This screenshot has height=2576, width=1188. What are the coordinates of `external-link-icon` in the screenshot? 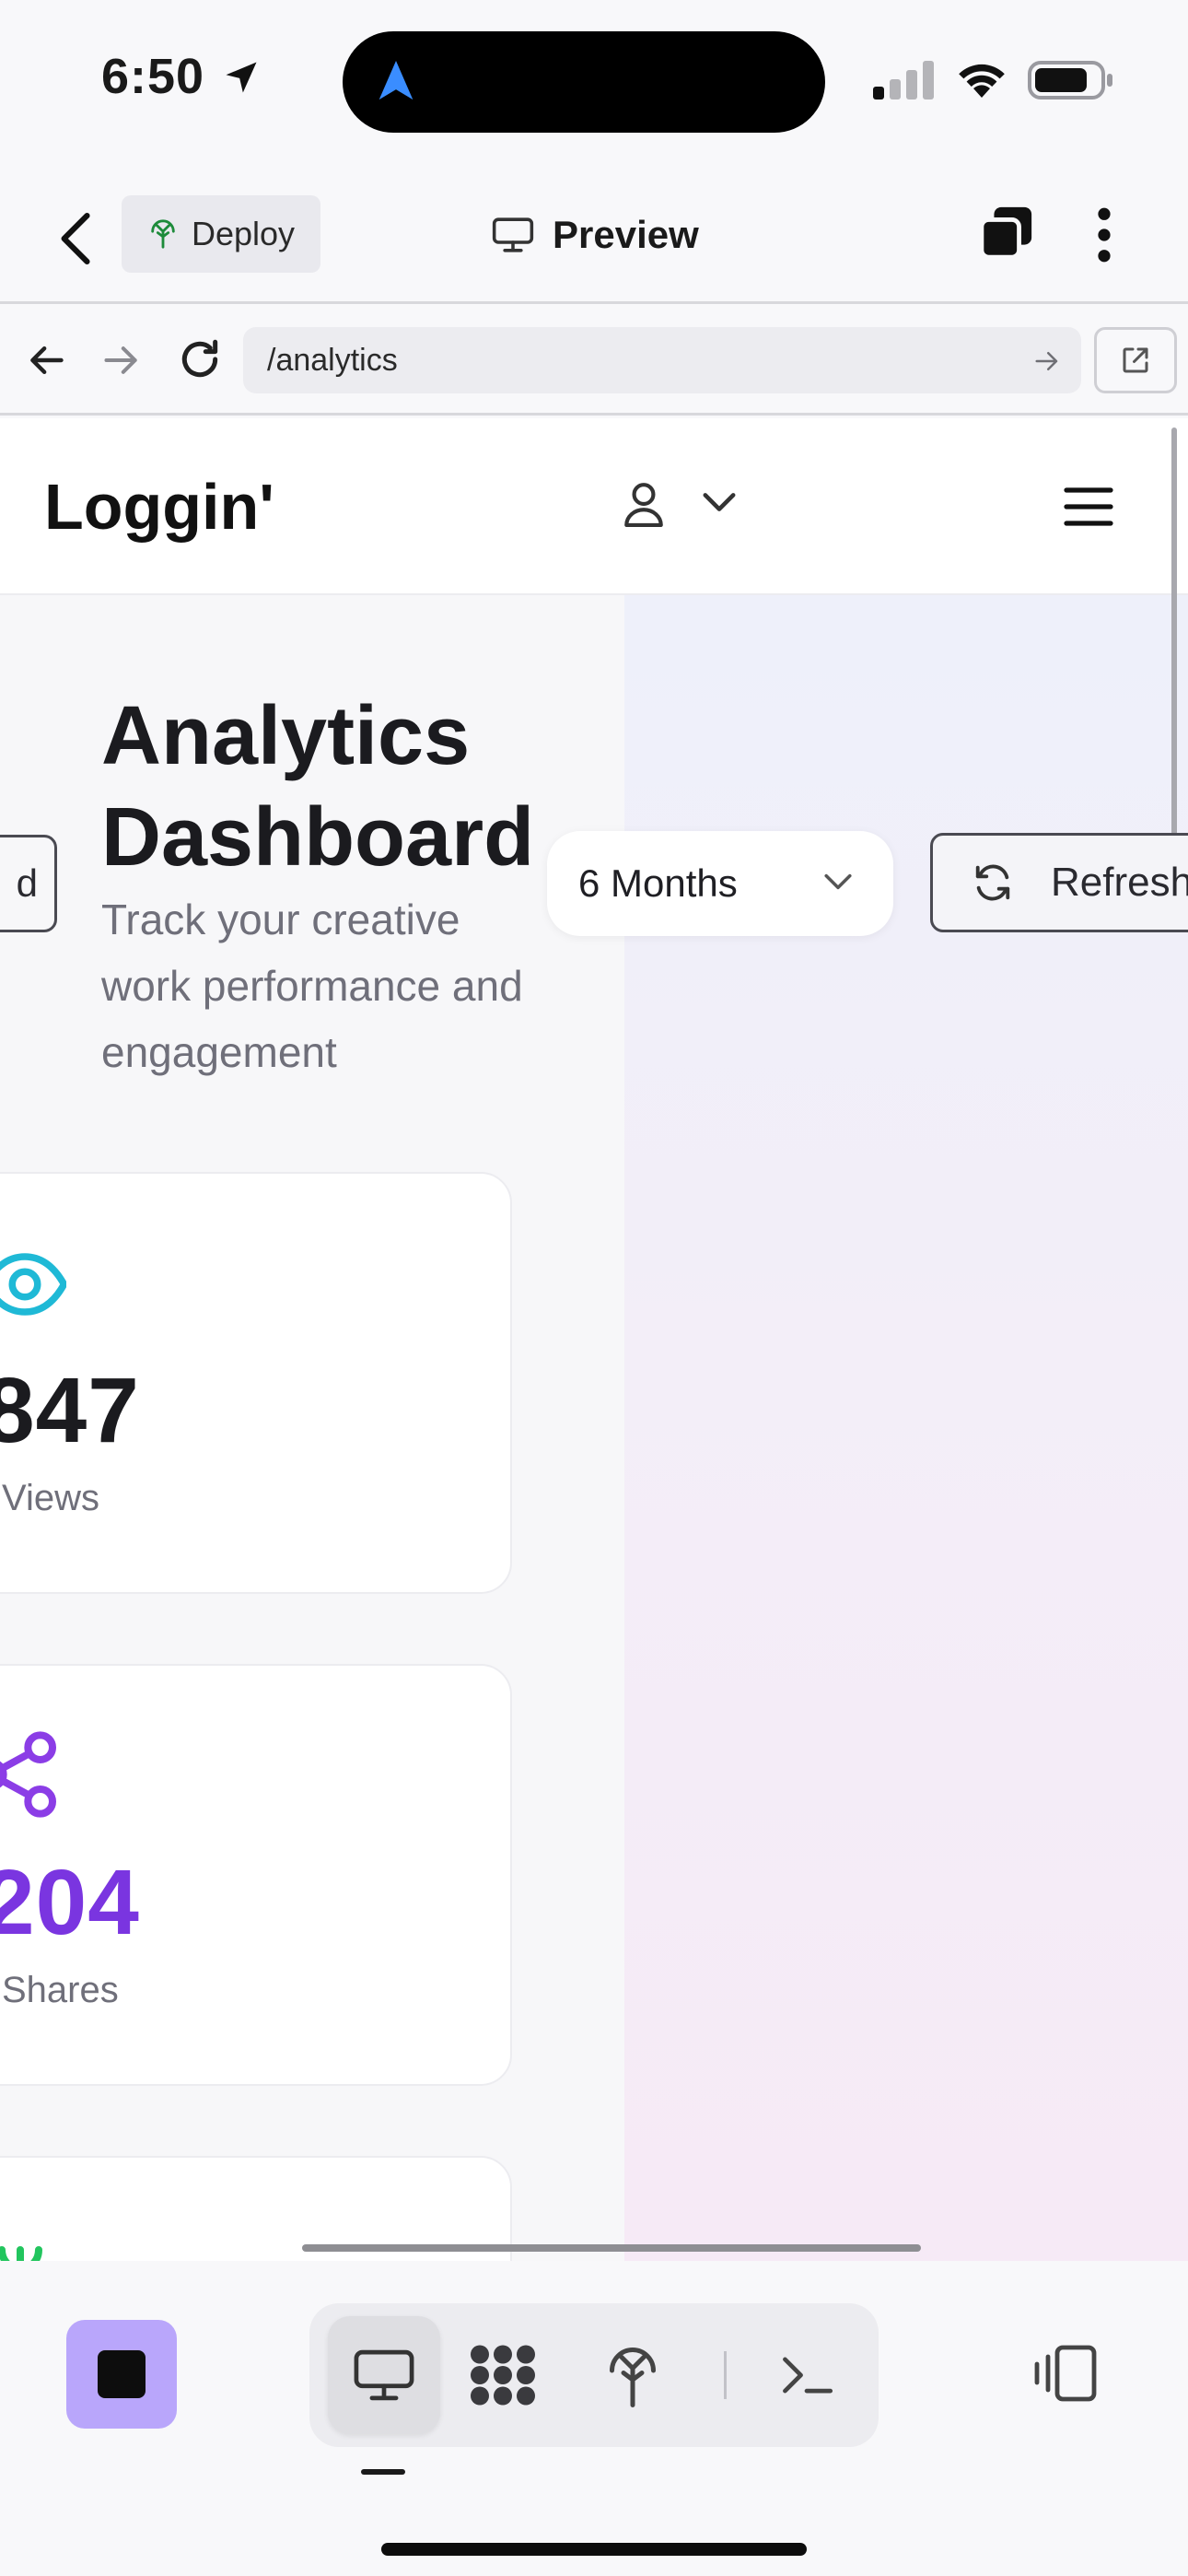 It's located at (1135, 360).